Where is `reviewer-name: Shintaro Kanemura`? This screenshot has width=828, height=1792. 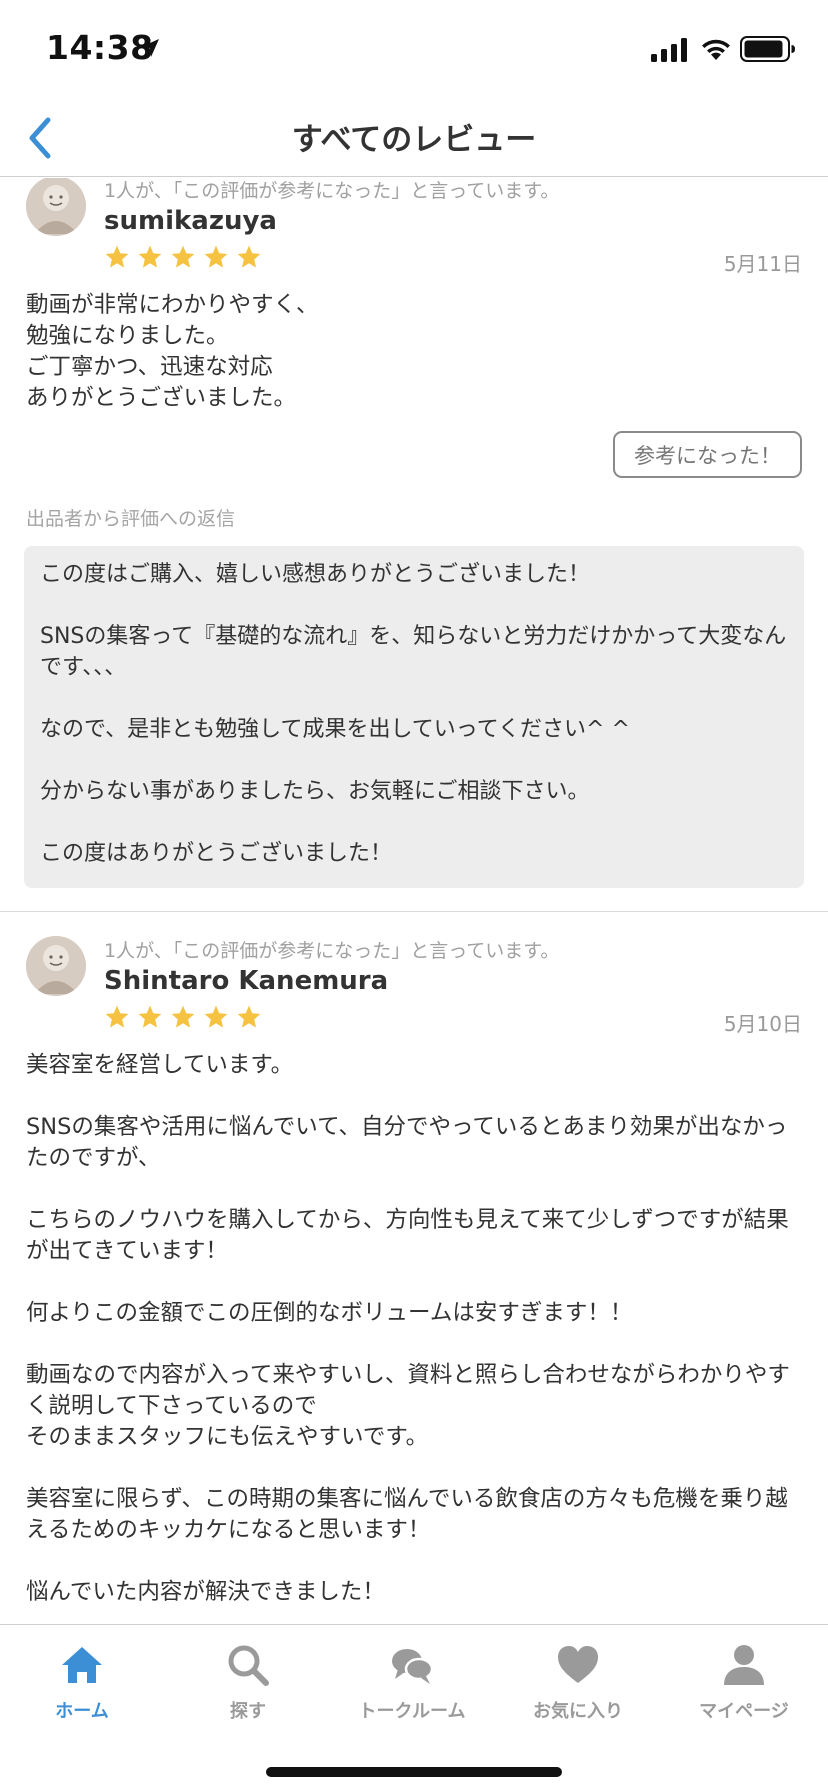 reviewer-name: Shintaro Kanemura is located at coordinates (246, 981).